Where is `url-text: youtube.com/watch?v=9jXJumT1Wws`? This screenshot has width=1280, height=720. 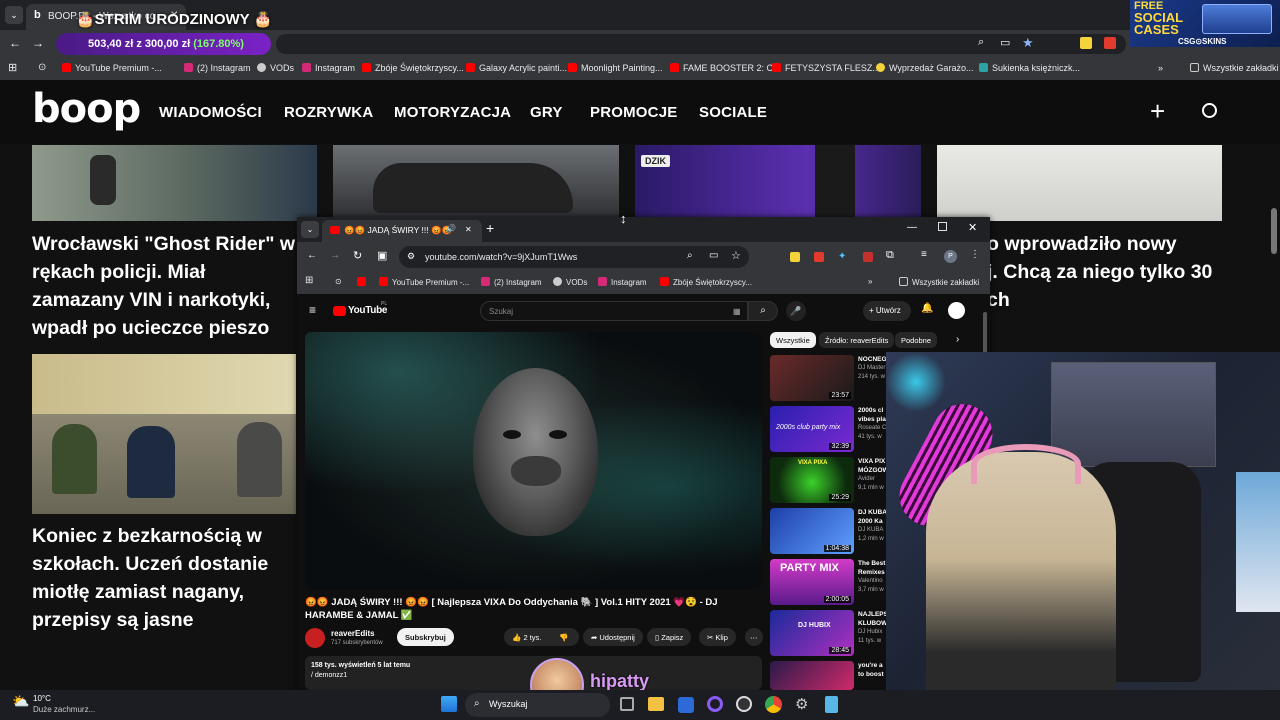 url-text: youtube.com/watch?v=9jXJumT1Wws is located at coordinates (501, 257).